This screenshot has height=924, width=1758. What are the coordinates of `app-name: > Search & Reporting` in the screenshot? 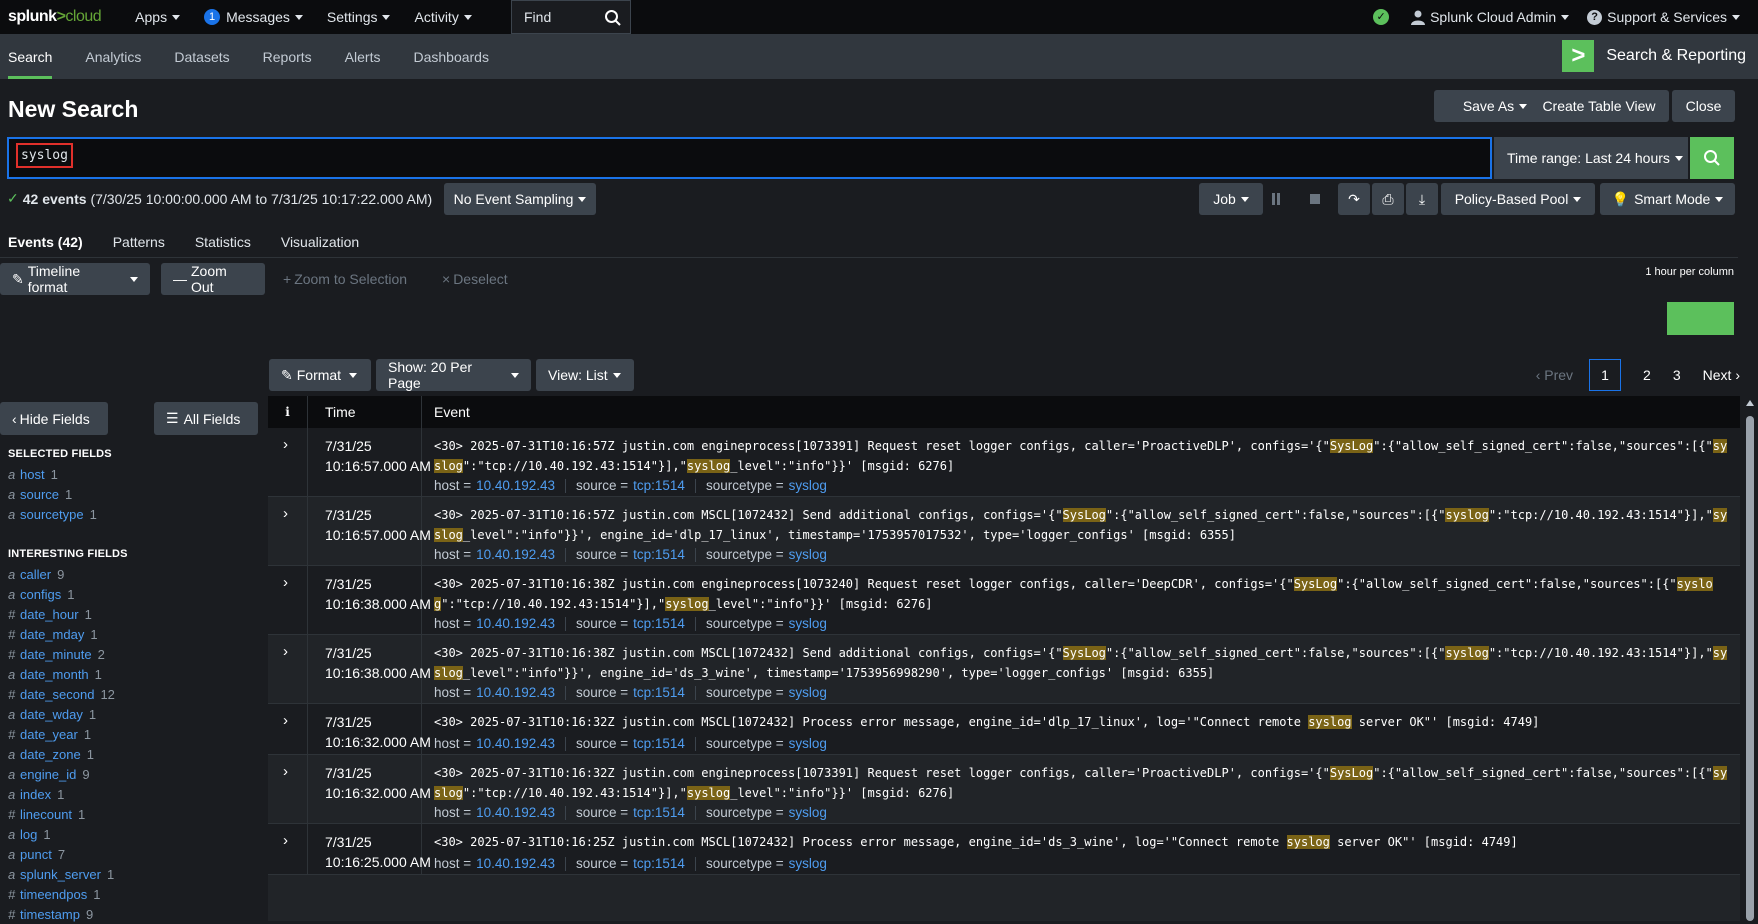 It's located at (1654, 56).